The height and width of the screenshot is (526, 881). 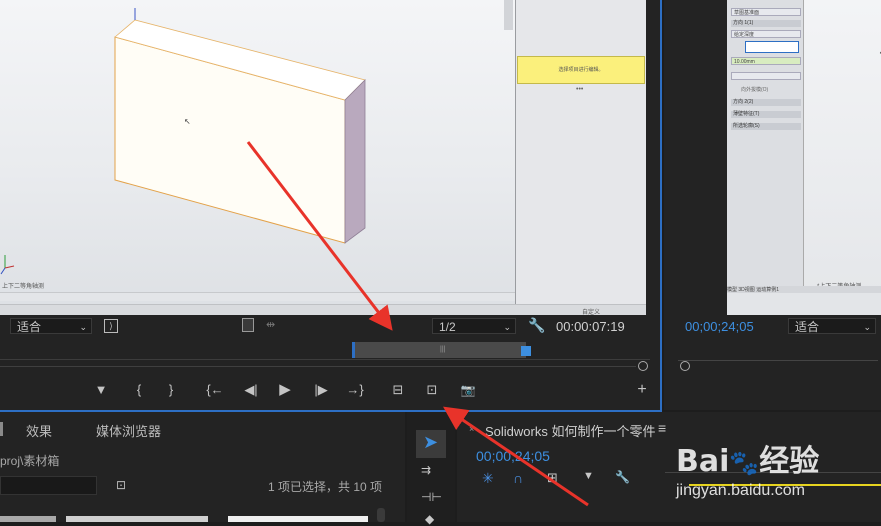 What do you see at coordinates (355, 390) in the screenshot?
I see `go-to-out-button: →}` at bounding box center [355, 390].